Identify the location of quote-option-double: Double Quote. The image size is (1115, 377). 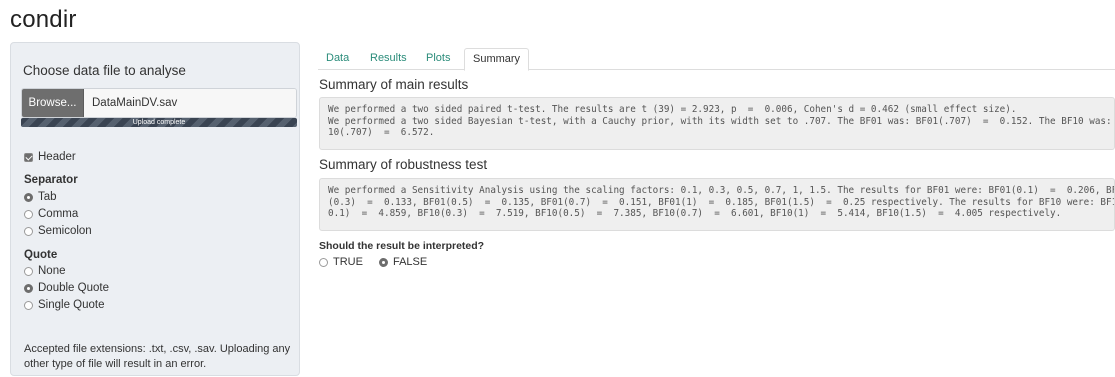
(66, 288).